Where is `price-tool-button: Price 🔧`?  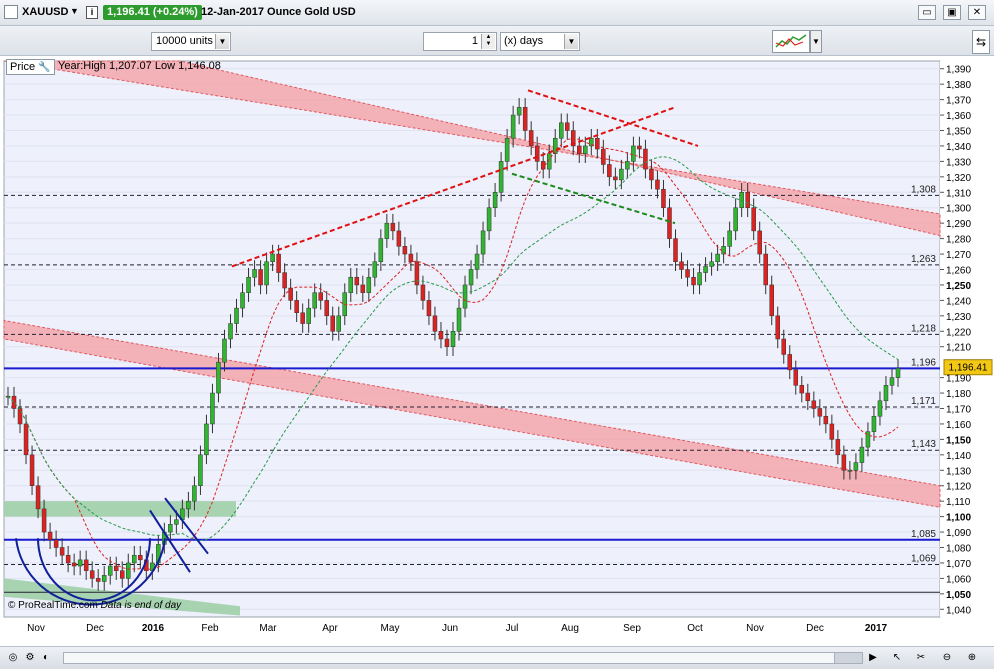
price-tool-button: Price 🔧 is located at coordinates (30, 67).